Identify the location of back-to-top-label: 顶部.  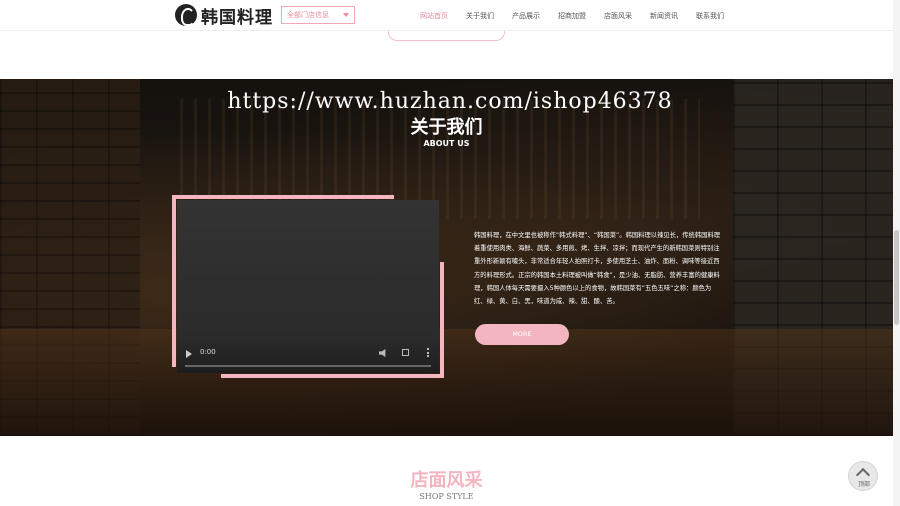
(863, 484).